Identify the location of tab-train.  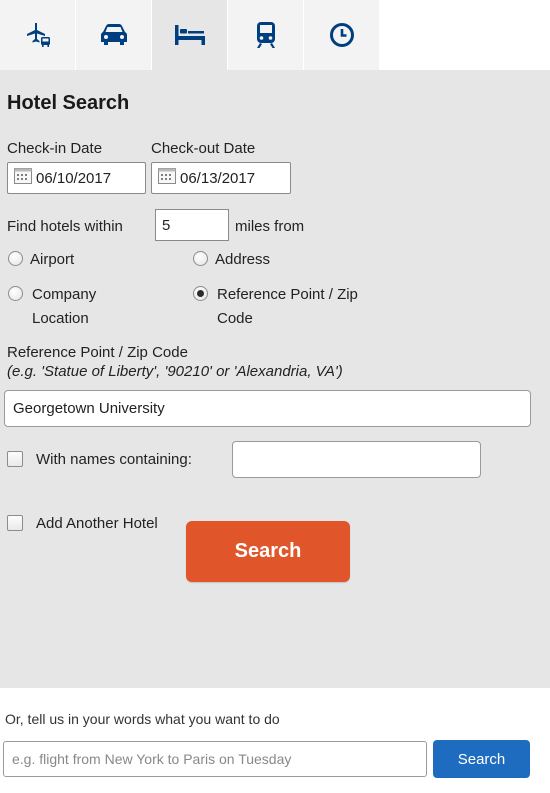
(265, 35).